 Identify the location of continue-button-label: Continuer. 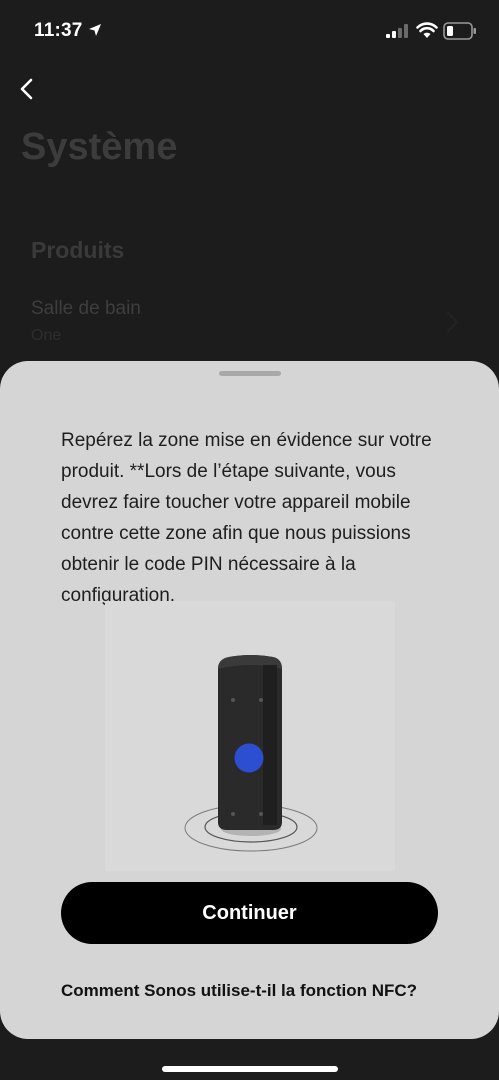
(249, 912).